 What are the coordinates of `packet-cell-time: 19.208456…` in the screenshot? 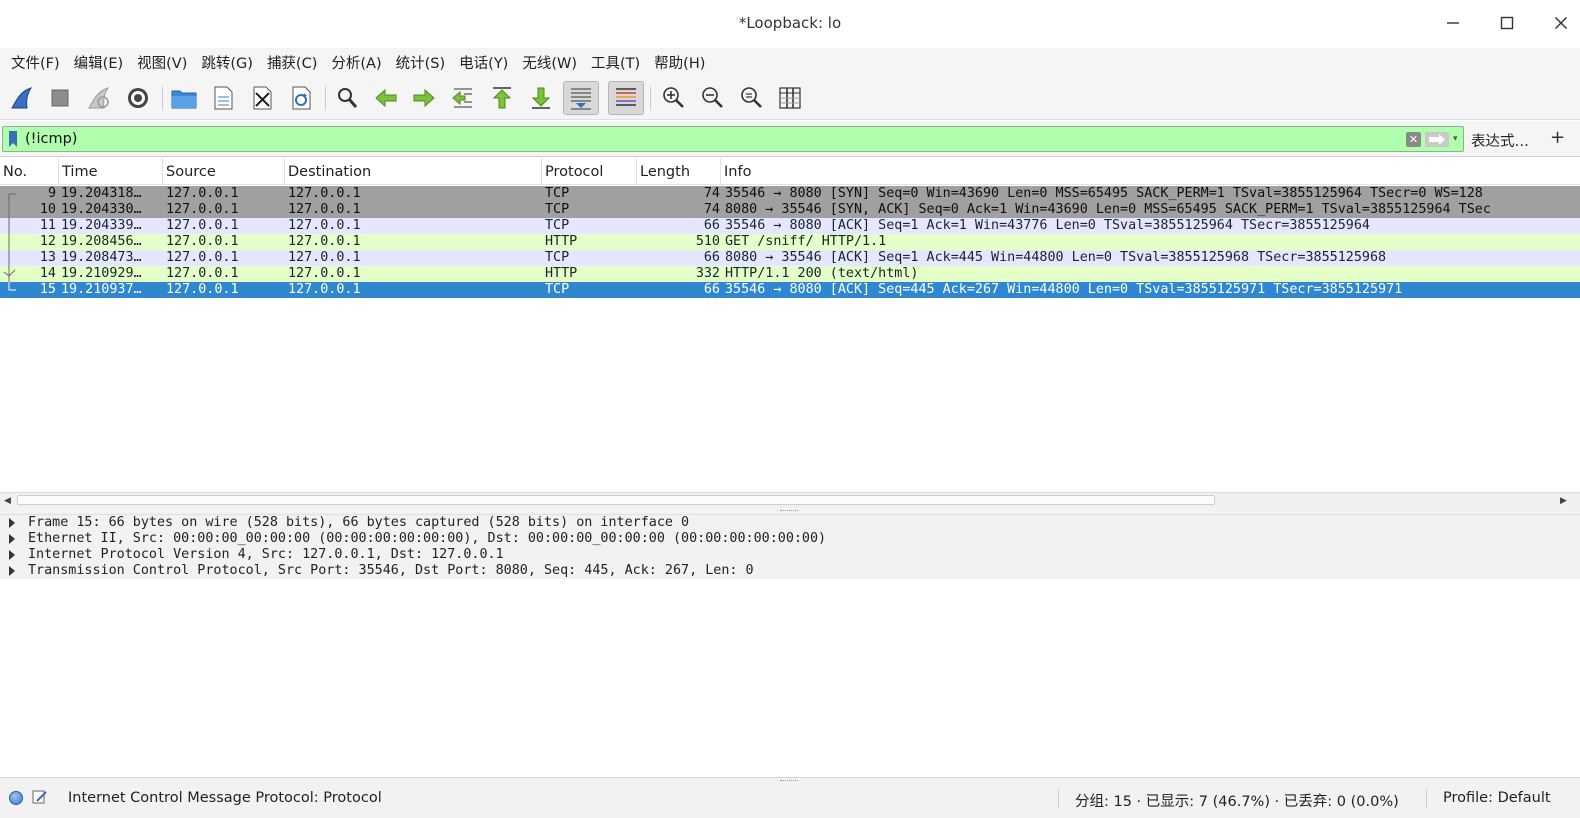 It's located at (101, 241).